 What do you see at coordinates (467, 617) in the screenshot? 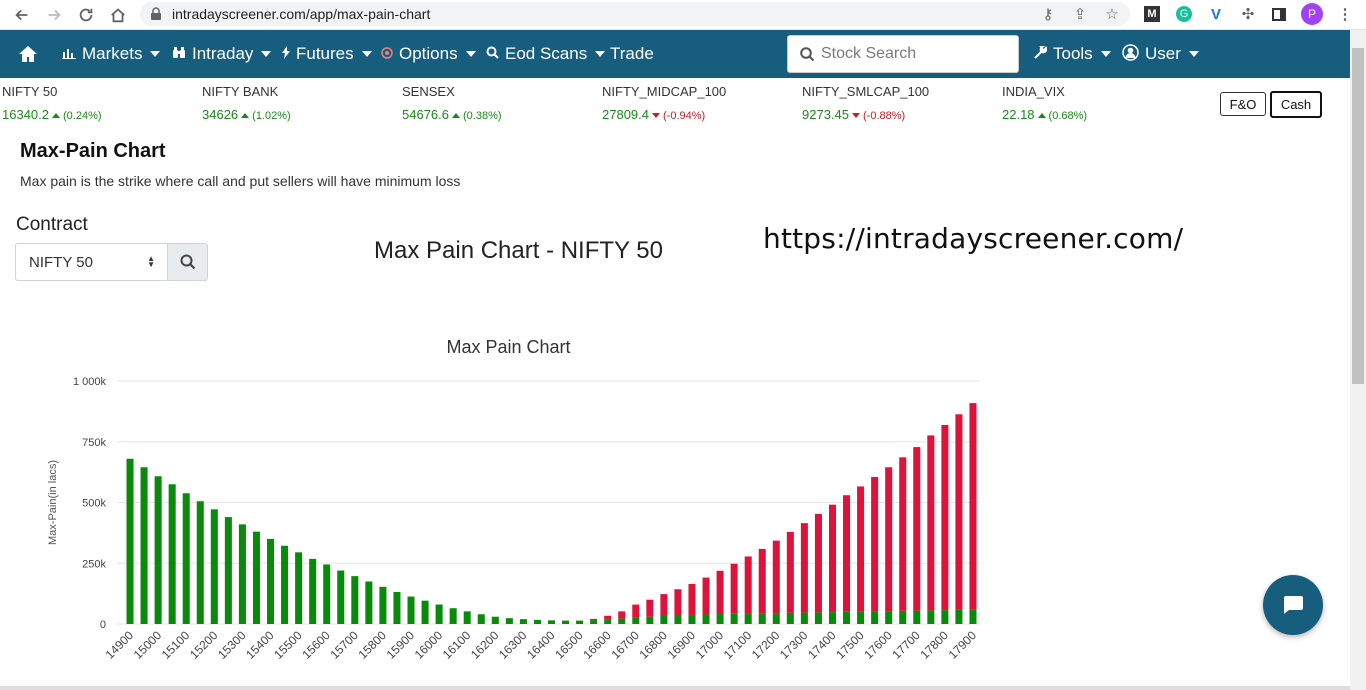
I see `bar-16100-green` at bounding box center [467, 617].